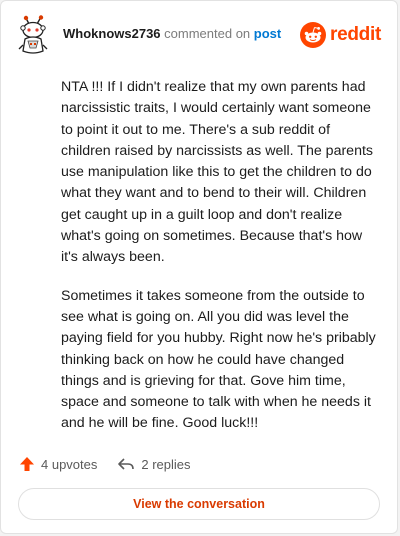 The width and height of the screenshot is (400, 536). I want to click on view-conversation-button: View the conversation, so click(199, 504).